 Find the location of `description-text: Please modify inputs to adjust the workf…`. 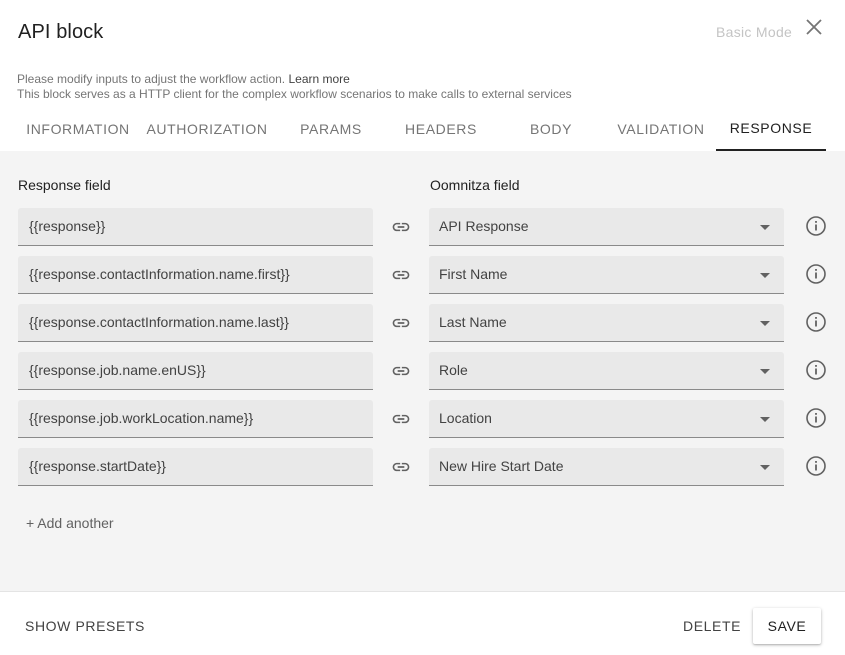

description-text: Please modify inputs to adjust the workf… is located at coordinates (151, 79).